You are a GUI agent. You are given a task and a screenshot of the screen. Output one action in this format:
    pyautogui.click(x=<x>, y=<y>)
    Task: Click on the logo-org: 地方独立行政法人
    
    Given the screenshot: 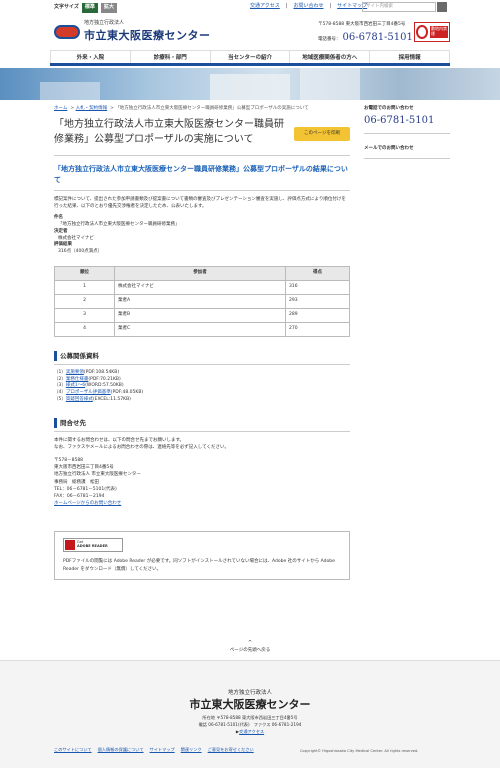 What is the action you would take?
    pyautogui.click(x=104, y=23)
    